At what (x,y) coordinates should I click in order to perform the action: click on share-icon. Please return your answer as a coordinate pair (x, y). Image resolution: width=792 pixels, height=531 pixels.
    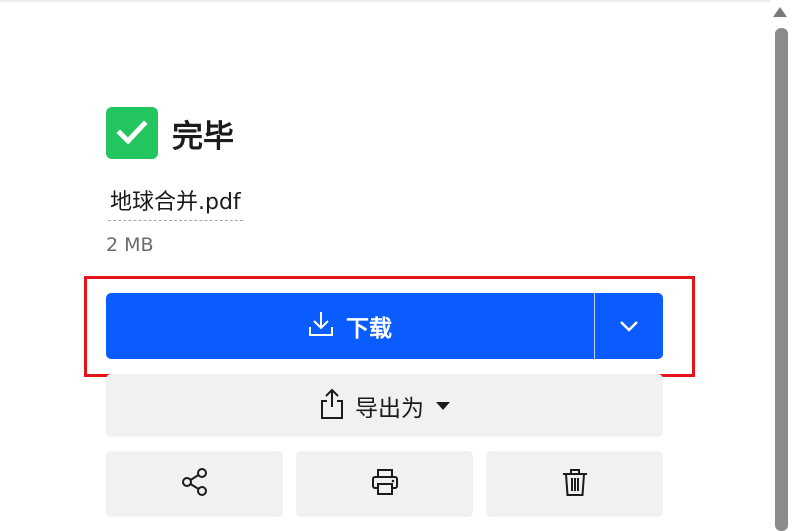
    Looking at the image, I should click on (195, 484).